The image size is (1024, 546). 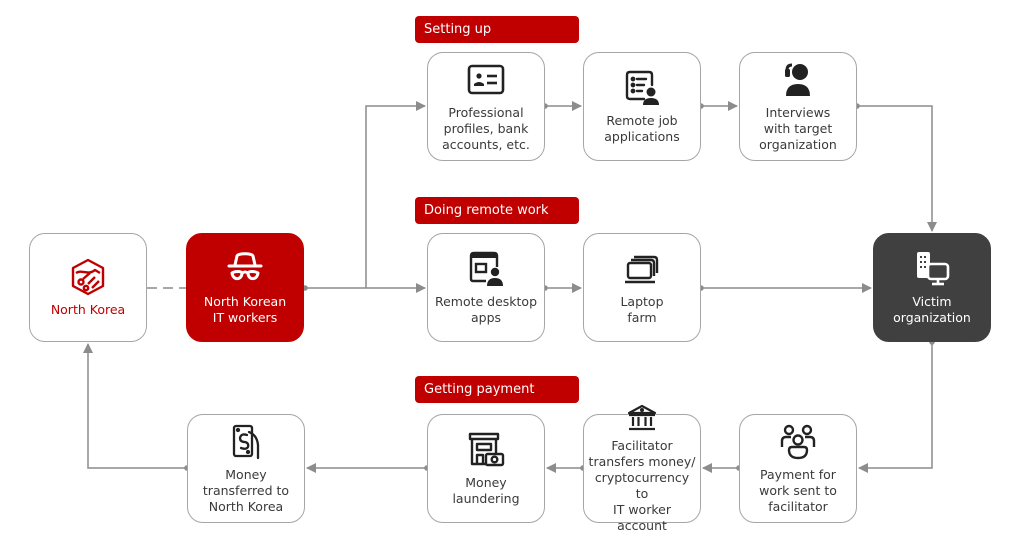 I want to click on node-interviews: Interviews with target organization, so click(x=798, y=106).